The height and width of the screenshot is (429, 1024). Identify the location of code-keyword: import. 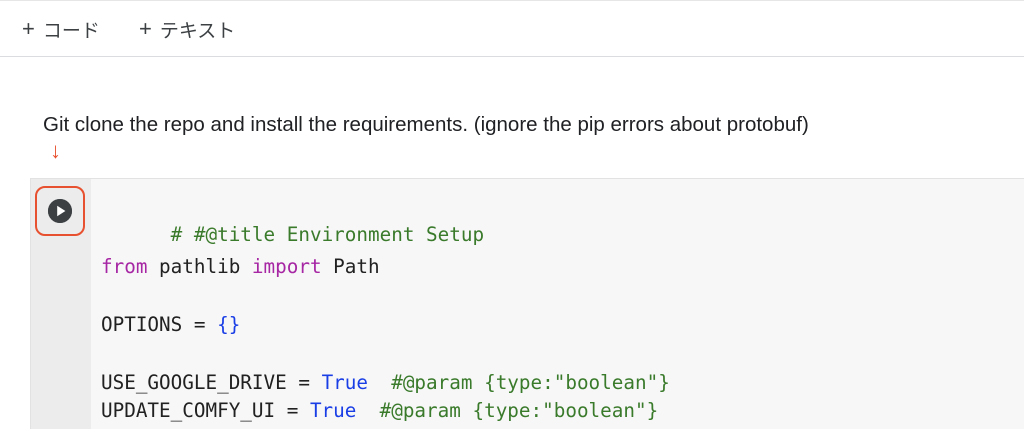
(286, 266).